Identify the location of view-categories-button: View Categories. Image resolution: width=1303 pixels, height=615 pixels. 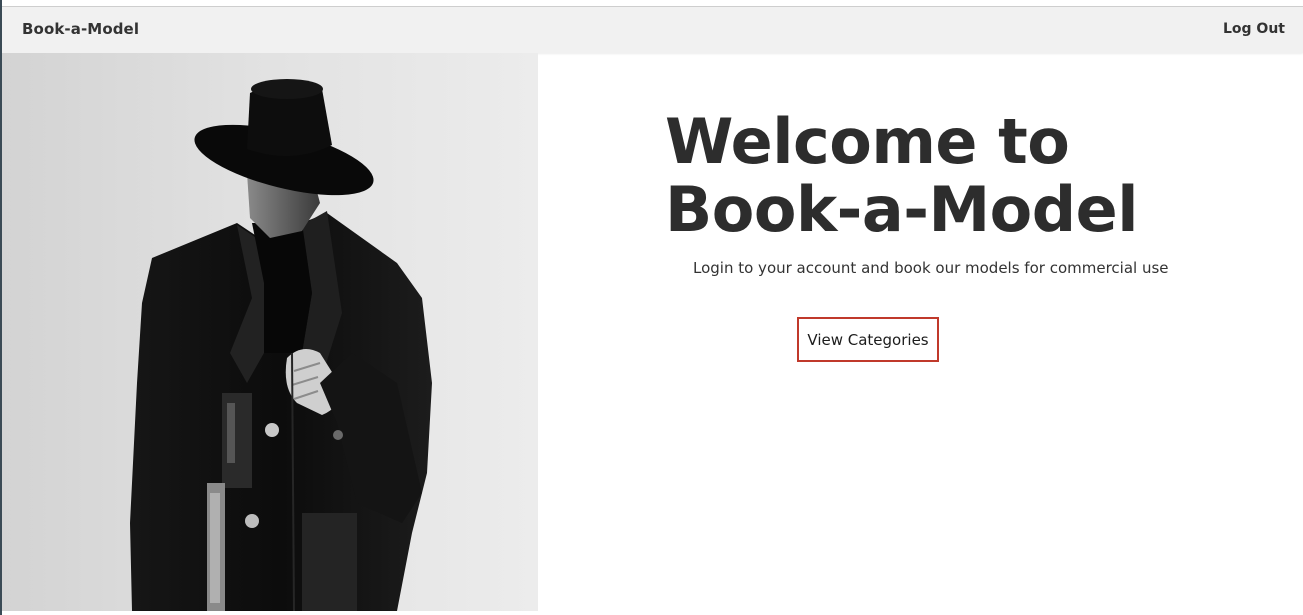
(868, 339).